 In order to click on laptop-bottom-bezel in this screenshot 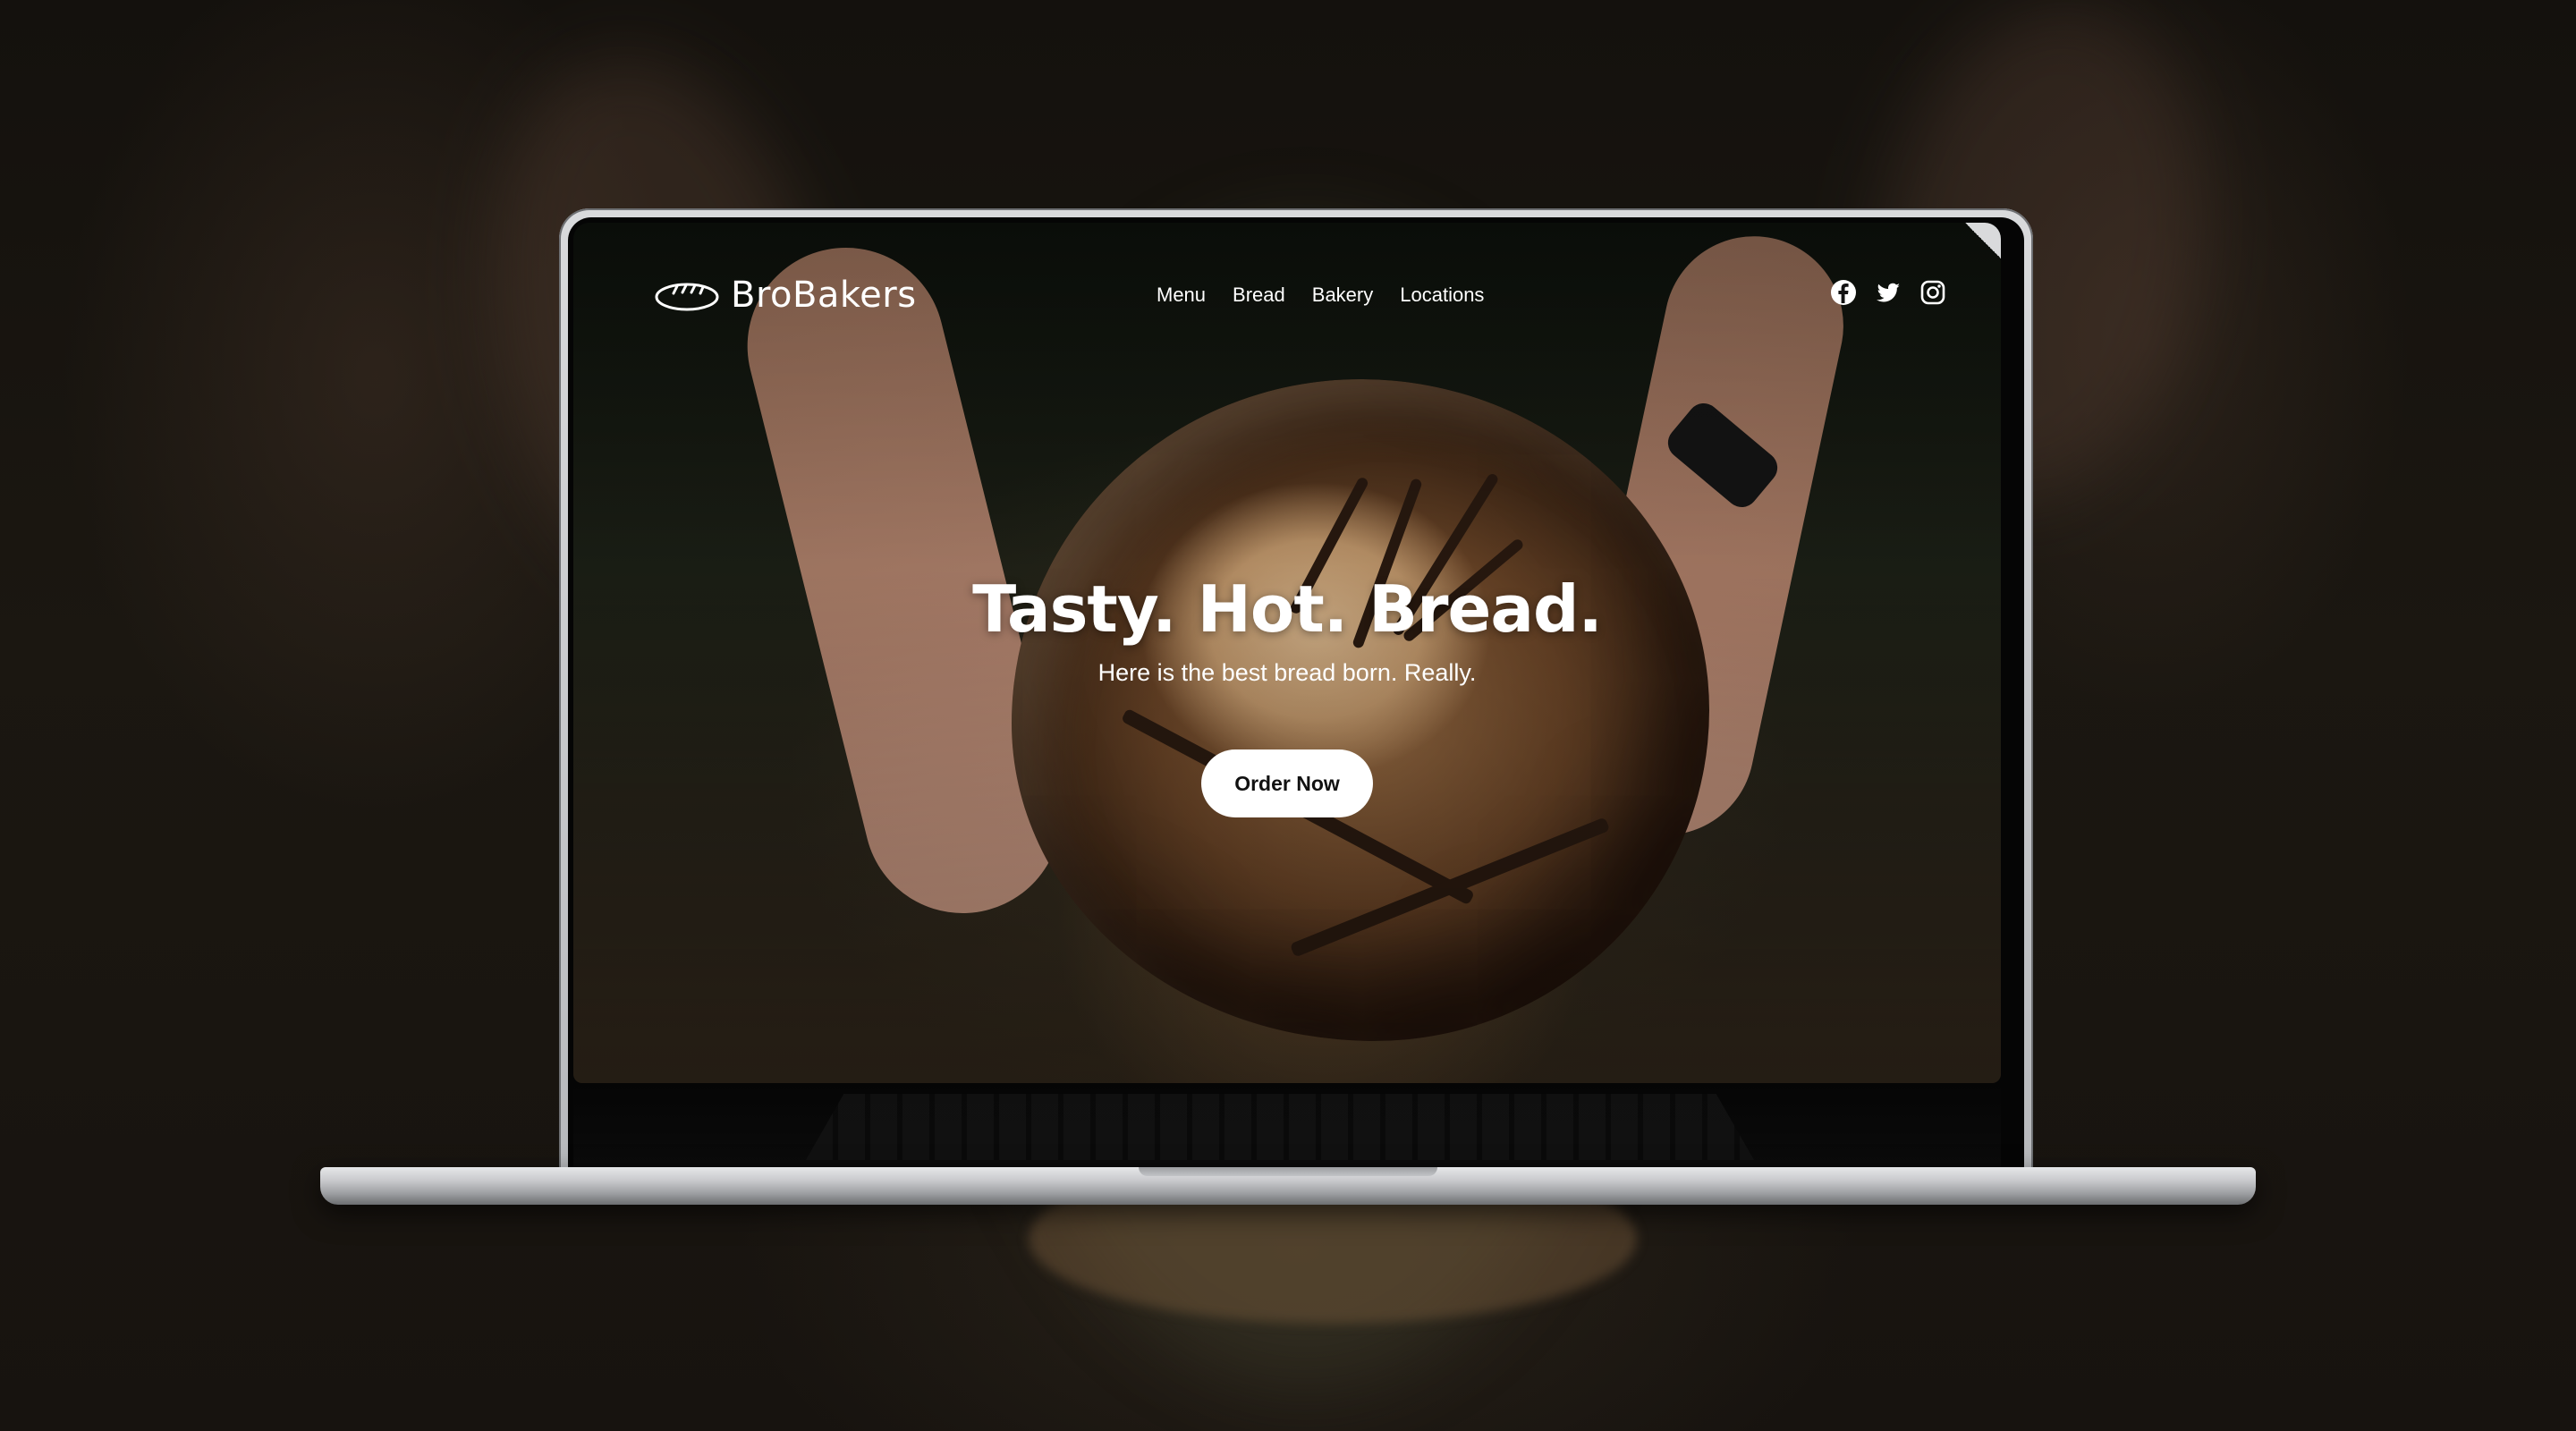, I will do `click(1287, 1125)`.